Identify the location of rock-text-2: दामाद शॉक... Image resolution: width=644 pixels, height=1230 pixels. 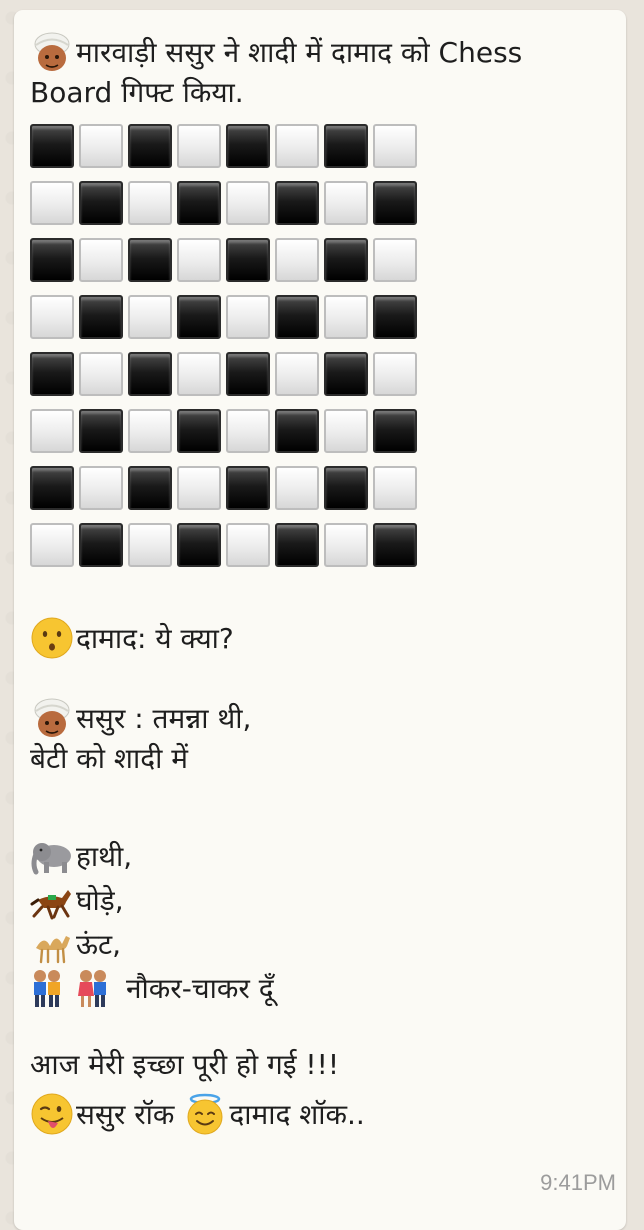
(297, 1114).